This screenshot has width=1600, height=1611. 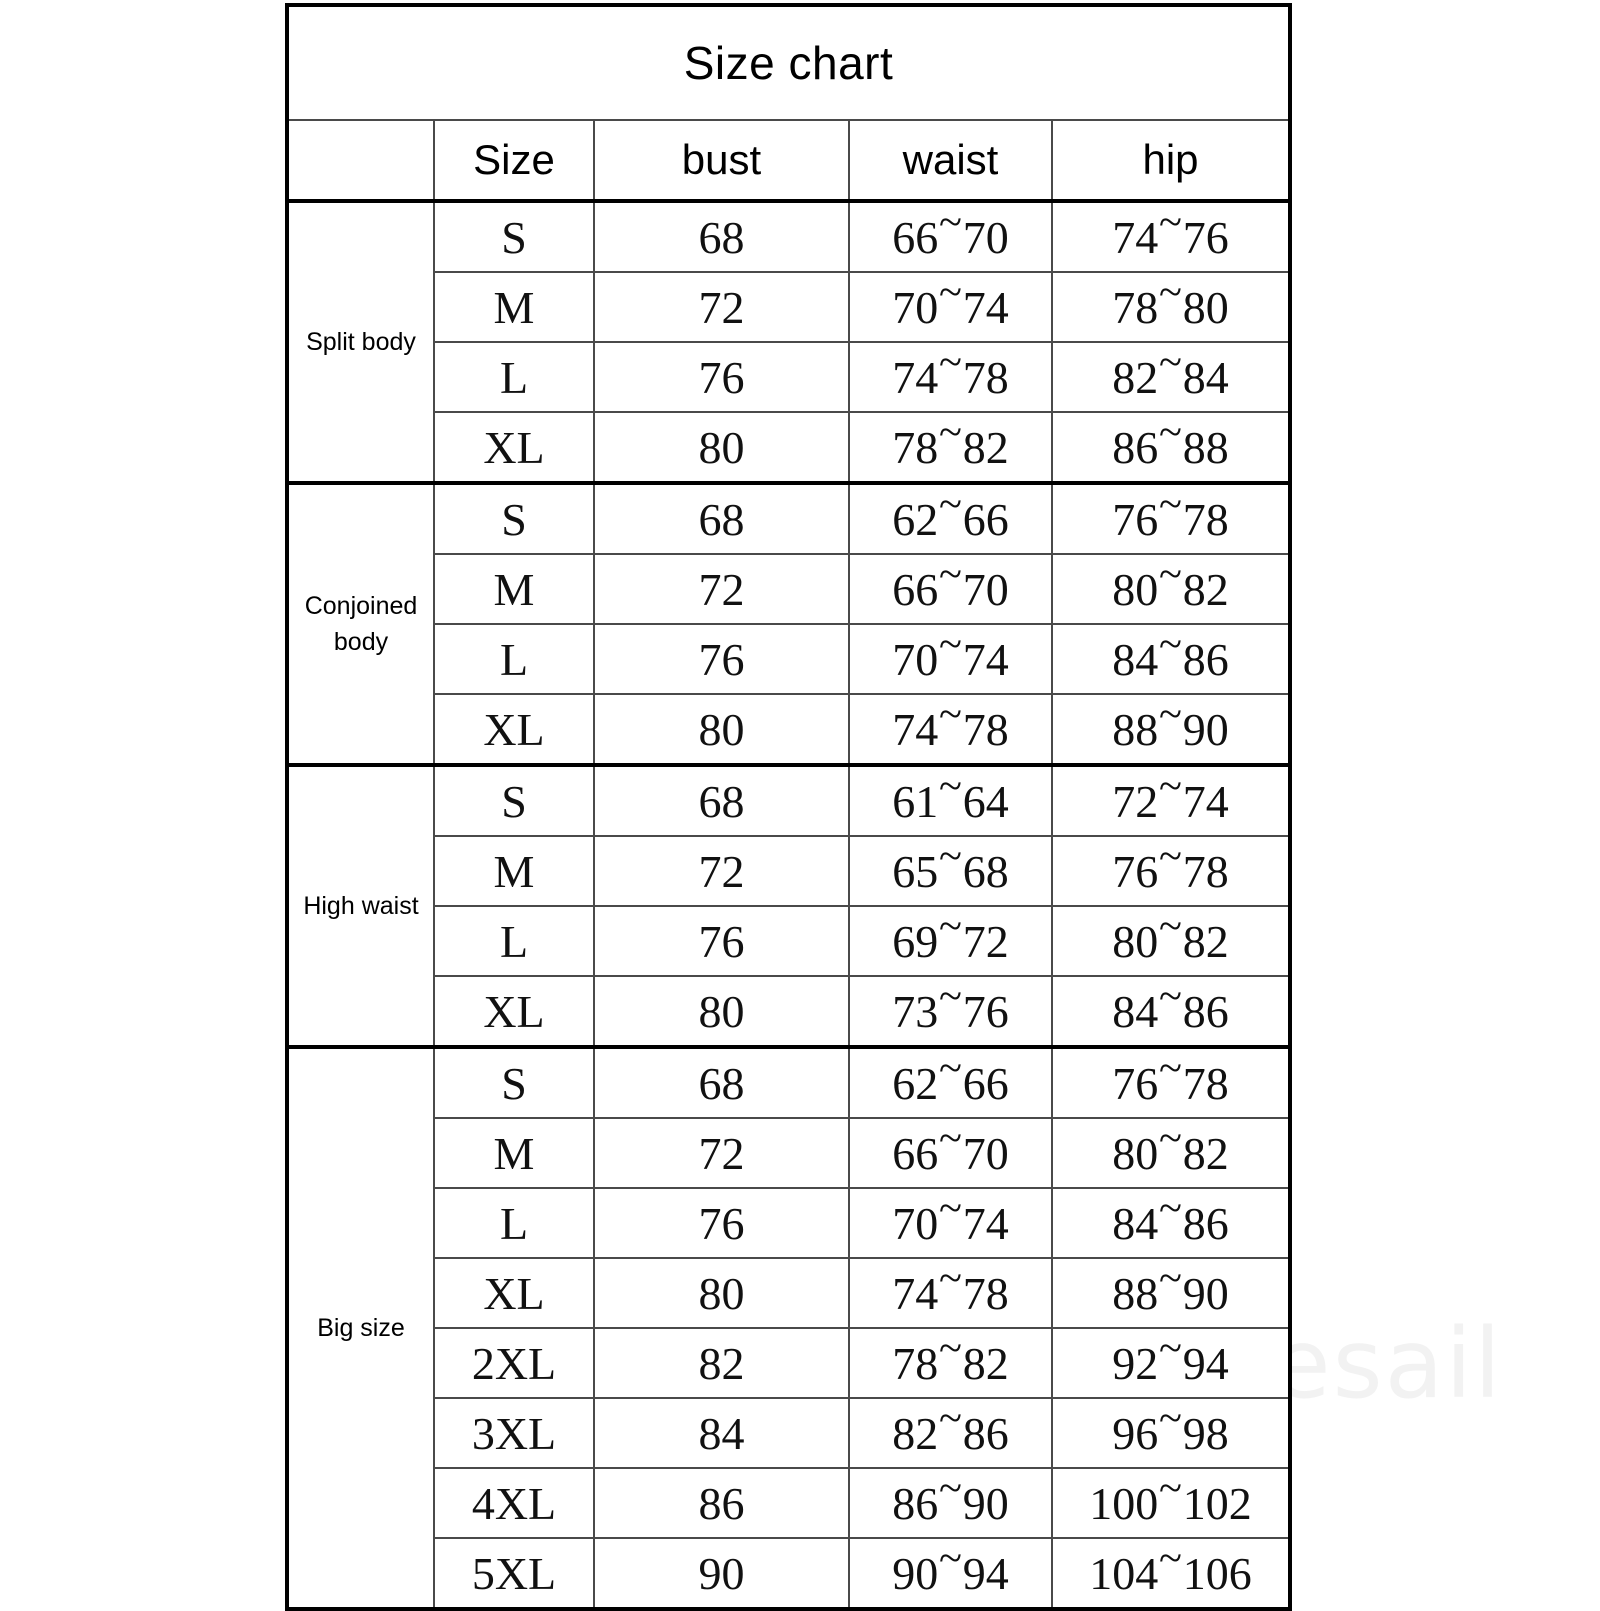 What do you see at coordinates (789, 306) in the screenshot?
I see `table-row: M 72 70~74 78~80` at bounding box center [789, 306].